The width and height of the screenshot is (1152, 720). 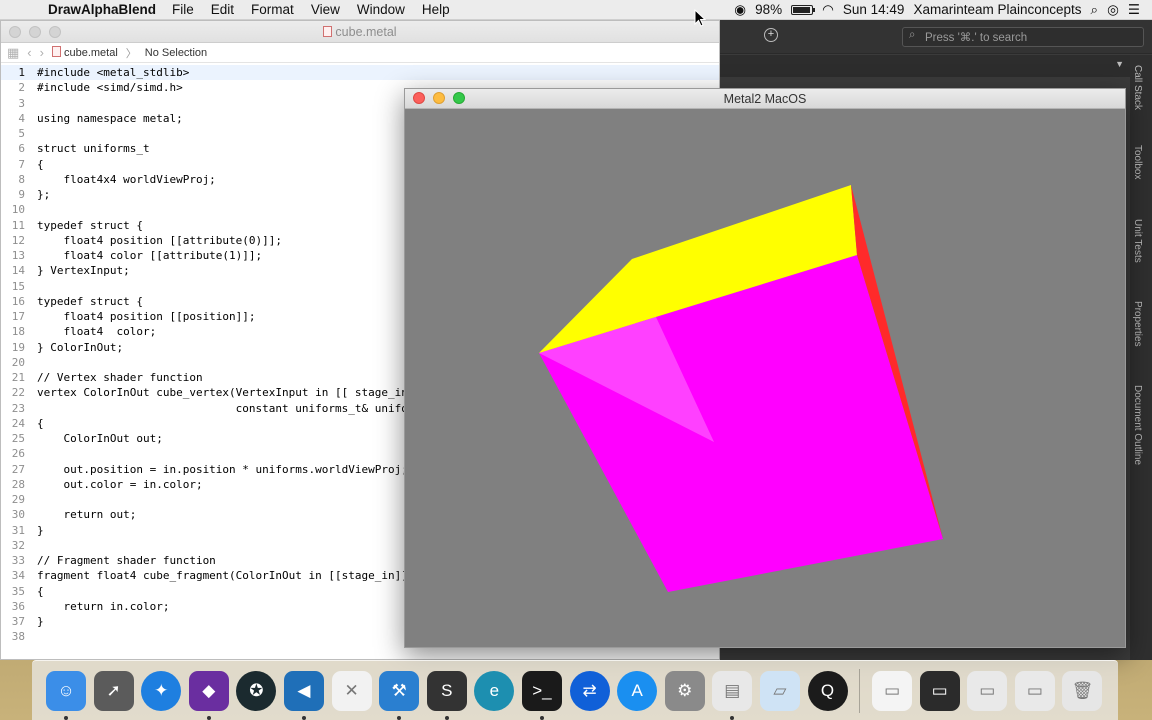 What do you see at coordinates (446, 695) in the screenshot?
I see `sublime-text-icon: S` at bounding box center [446, 695].